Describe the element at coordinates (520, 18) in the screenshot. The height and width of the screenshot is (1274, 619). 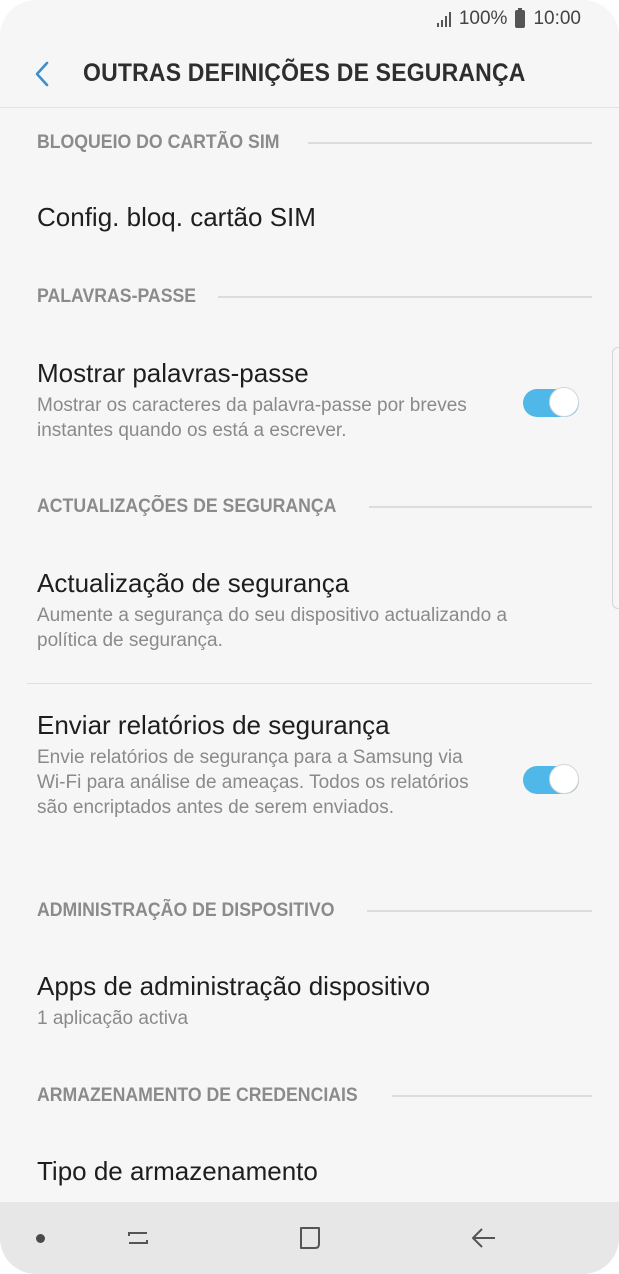
I see `battery-icon` at that location.